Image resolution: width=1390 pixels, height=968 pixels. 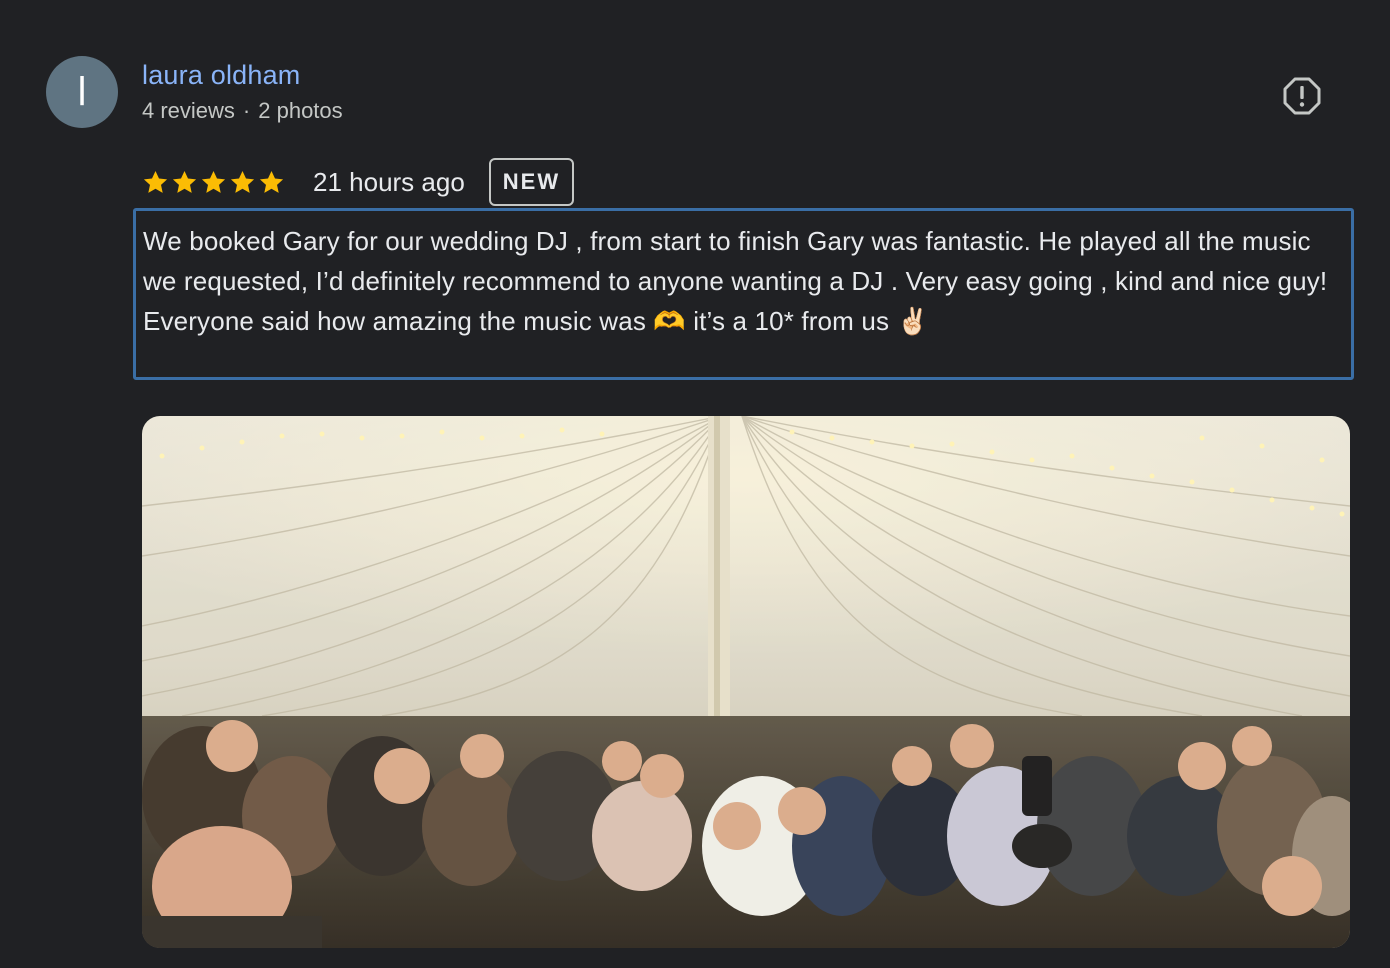 I want to click on review-time: 21 hours ago, so click(x=389, y=181).